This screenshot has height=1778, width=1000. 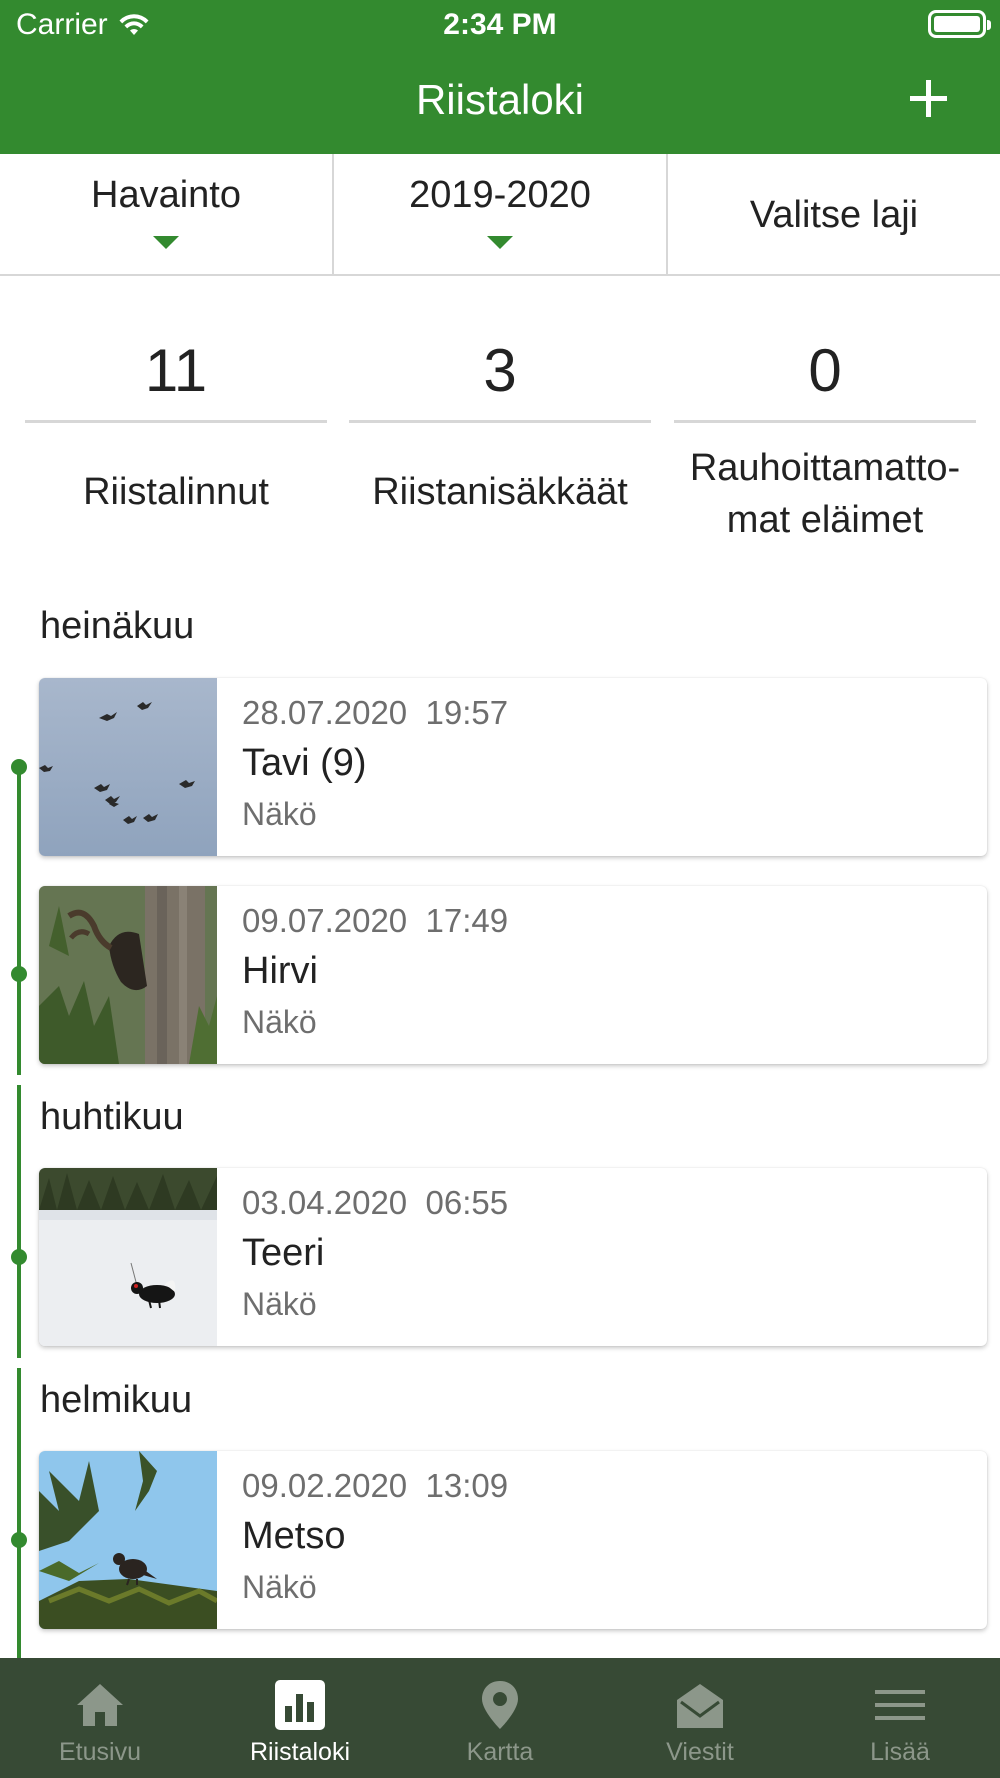 What do you see at coordinates (128, 975) in the screenshot?
I see `moose-forest-photo` at bounding box center [128, 975].